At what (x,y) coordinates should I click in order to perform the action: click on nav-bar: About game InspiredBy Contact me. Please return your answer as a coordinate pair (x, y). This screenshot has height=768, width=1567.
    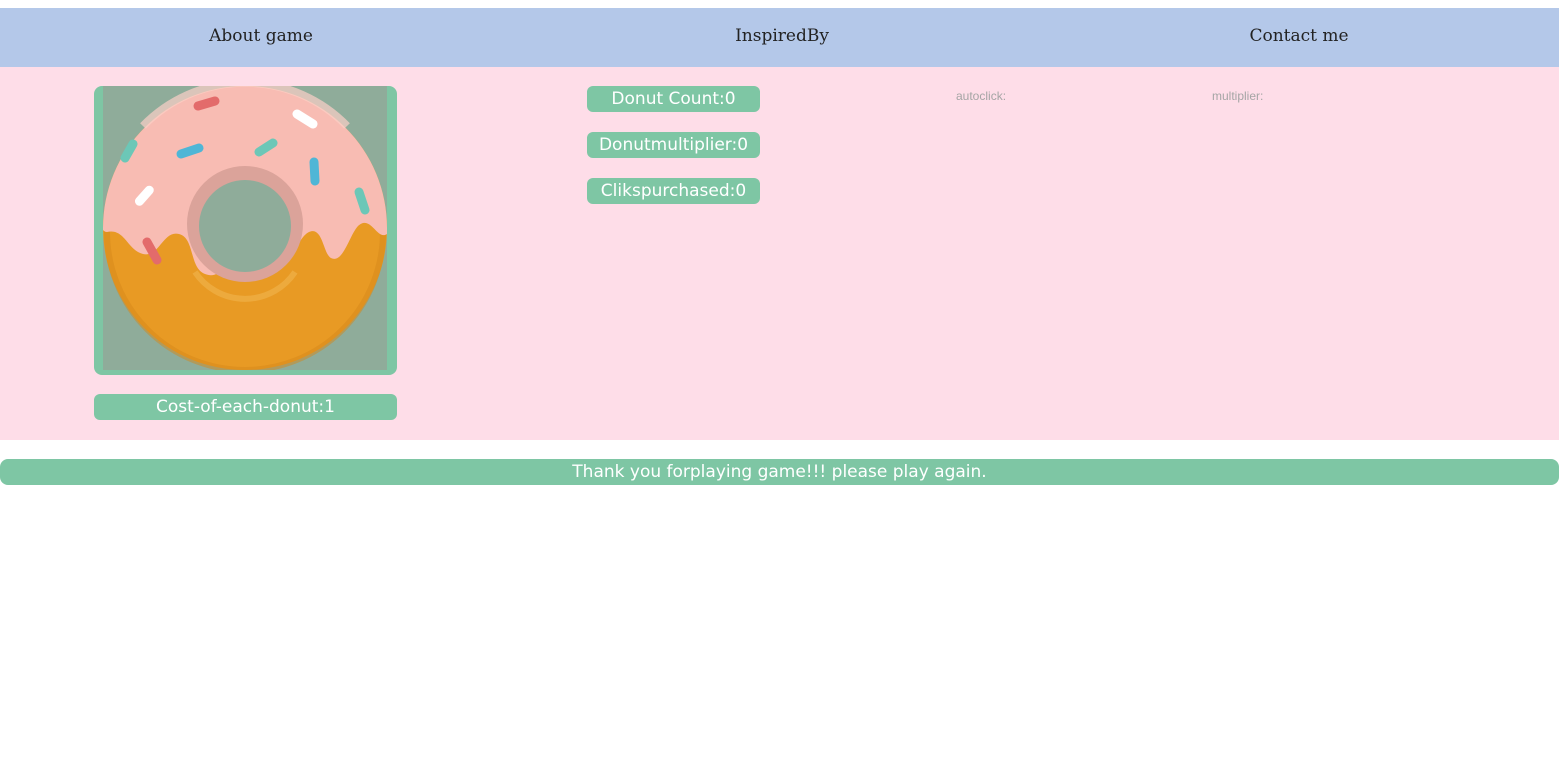
    Looking at the image, I should click on (779, 37).